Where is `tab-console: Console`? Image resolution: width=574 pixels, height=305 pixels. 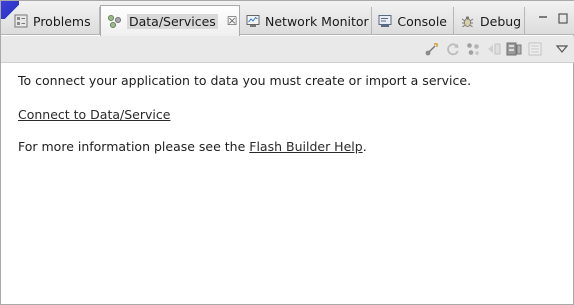 tab-console: Console is located at coordinates (413, 21).